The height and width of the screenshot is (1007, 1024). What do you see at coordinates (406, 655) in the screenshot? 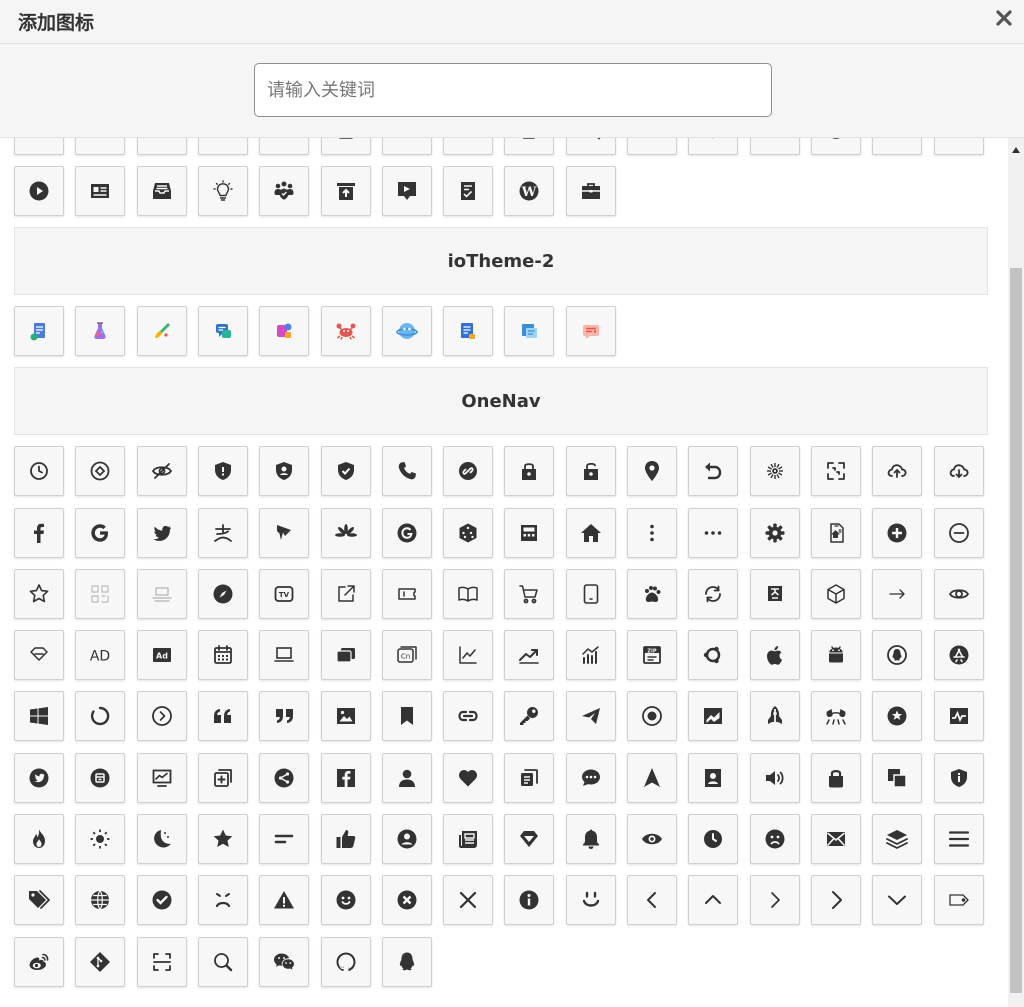
I see `icon-option: Cn` at bounding box center [406, 655].